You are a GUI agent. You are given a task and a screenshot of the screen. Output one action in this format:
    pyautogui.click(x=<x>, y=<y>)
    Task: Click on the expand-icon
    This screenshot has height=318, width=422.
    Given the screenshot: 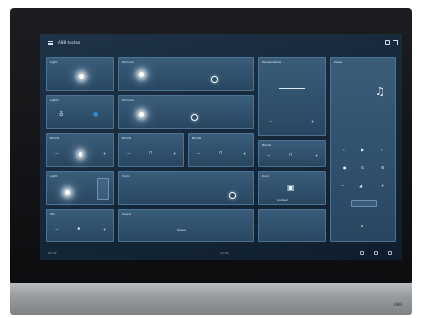 What is the action you would take?
    pyautogui.click(x=395, y=42)
    